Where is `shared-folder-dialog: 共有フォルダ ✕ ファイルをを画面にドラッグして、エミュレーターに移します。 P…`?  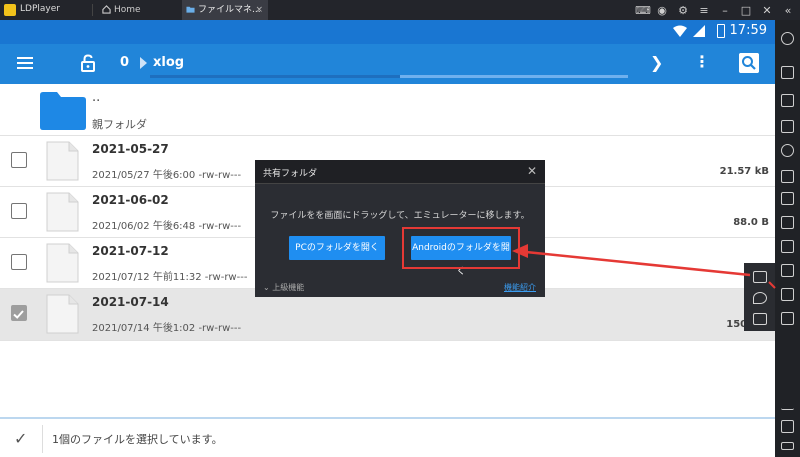
shared-folder-dialog: 共有フォルダ ✕ ファイルをを画面にドラッグして、エミュレーターに移します。 P… is located at coordinates (400, 228).